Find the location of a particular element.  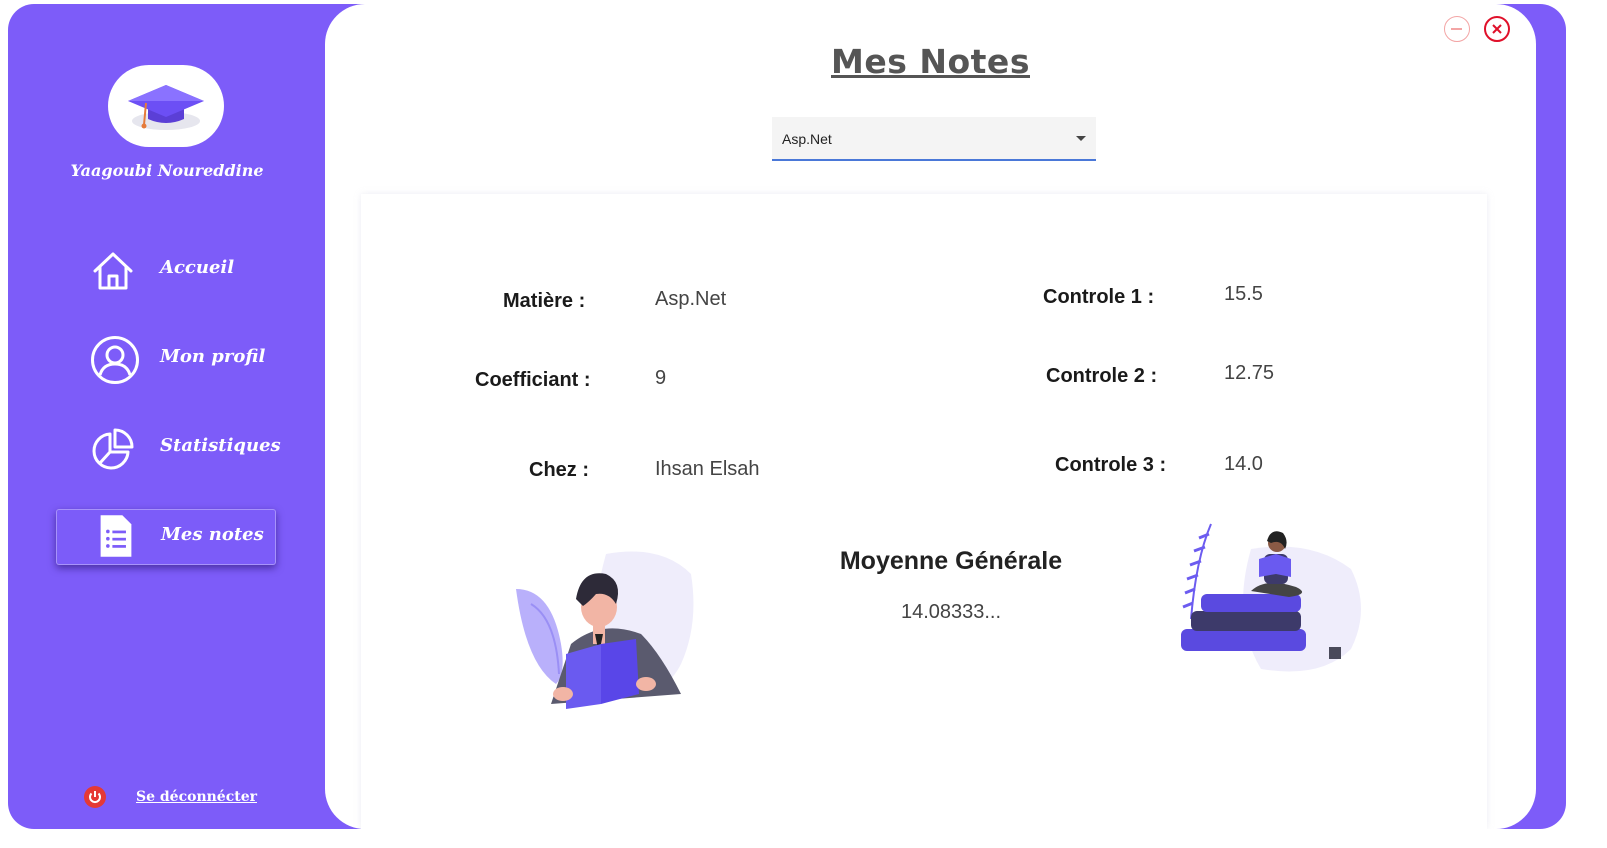

sidebar-item-accueil: Accueil is located at coordinates (165, 270).